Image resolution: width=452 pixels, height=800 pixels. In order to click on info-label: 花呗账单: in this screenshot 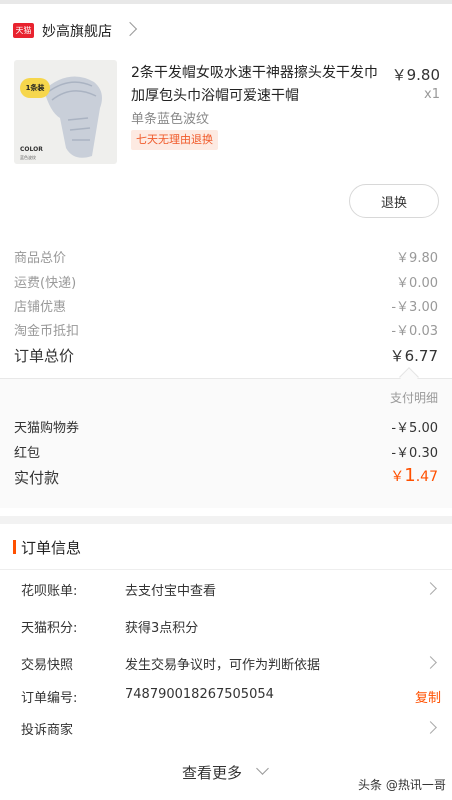, I will do `click(49, 591)`.